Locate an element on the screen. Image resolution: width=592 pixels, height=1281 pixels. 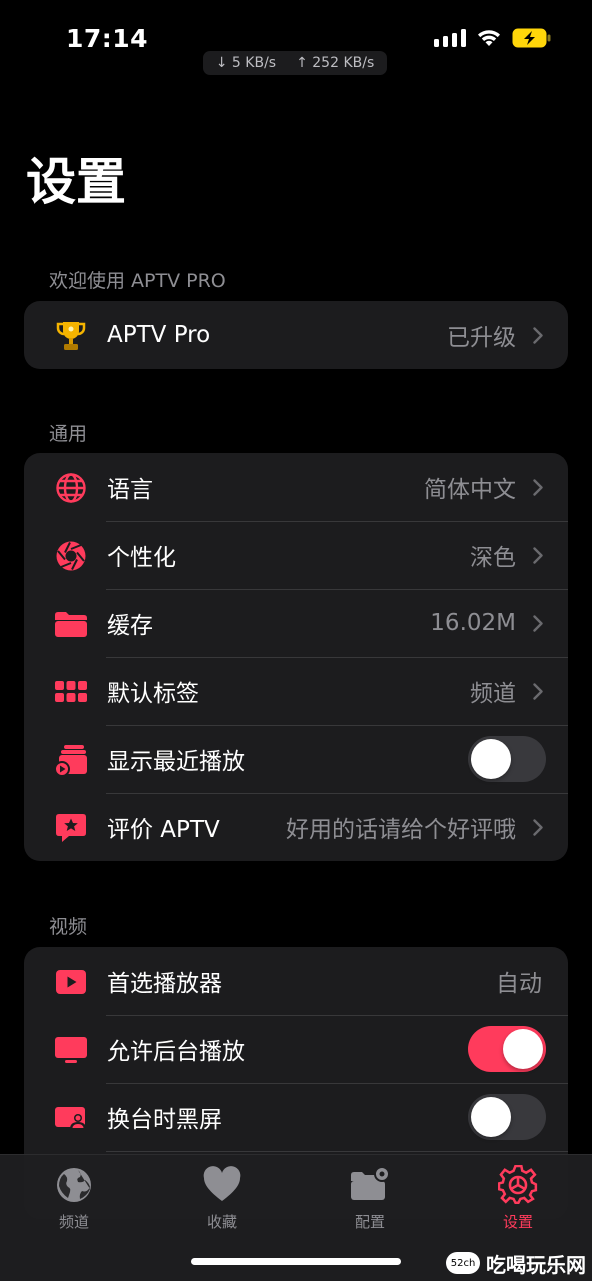
tab-label: 收藏 is located at coordinates (221, 1222).